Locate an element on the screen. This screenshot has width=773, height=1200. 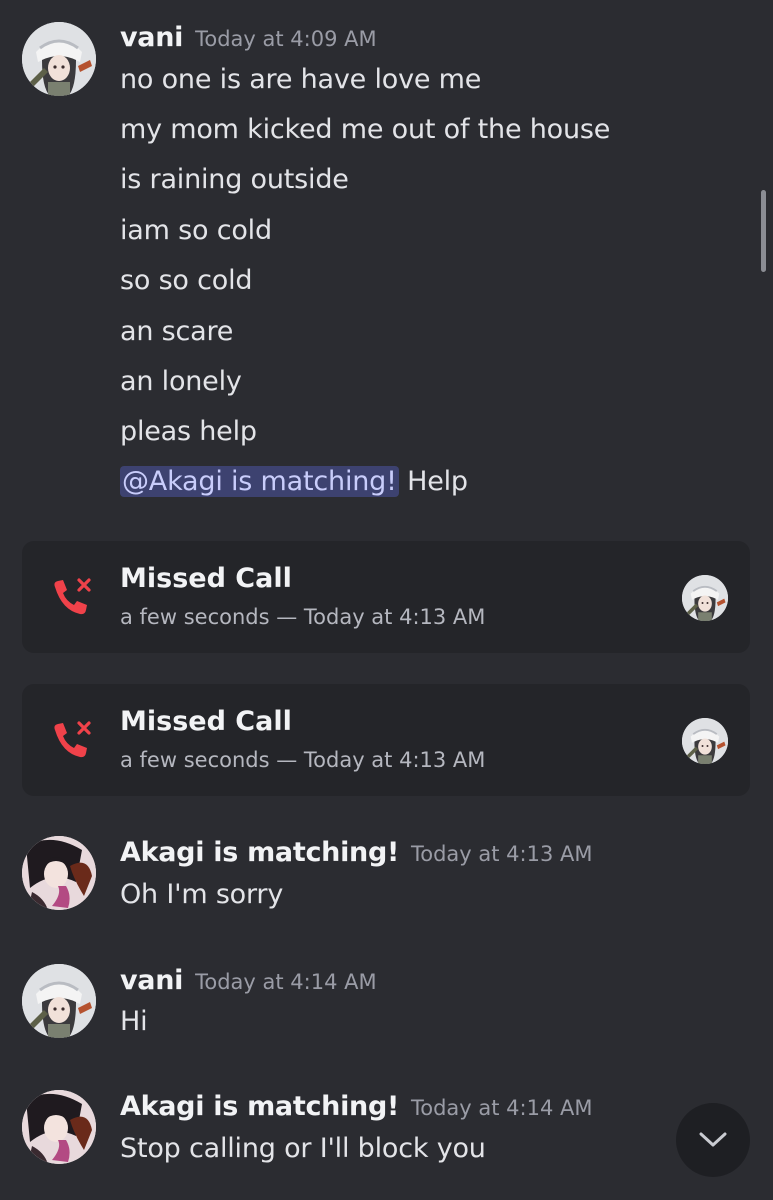
message-text: iam so cold is located at coordinates (196, 230).